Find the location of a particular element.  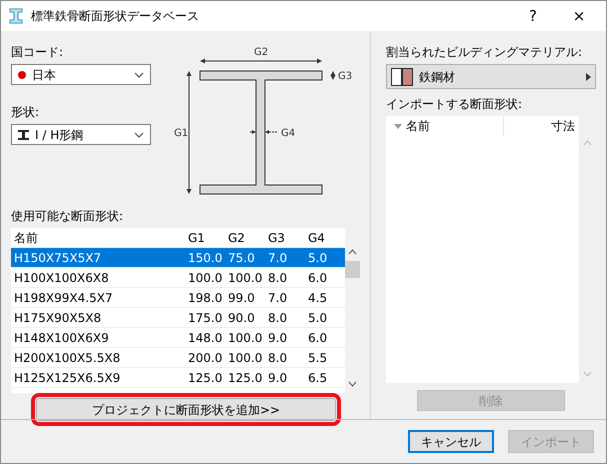

column-header: G2 is located at coordinates (245, 237).